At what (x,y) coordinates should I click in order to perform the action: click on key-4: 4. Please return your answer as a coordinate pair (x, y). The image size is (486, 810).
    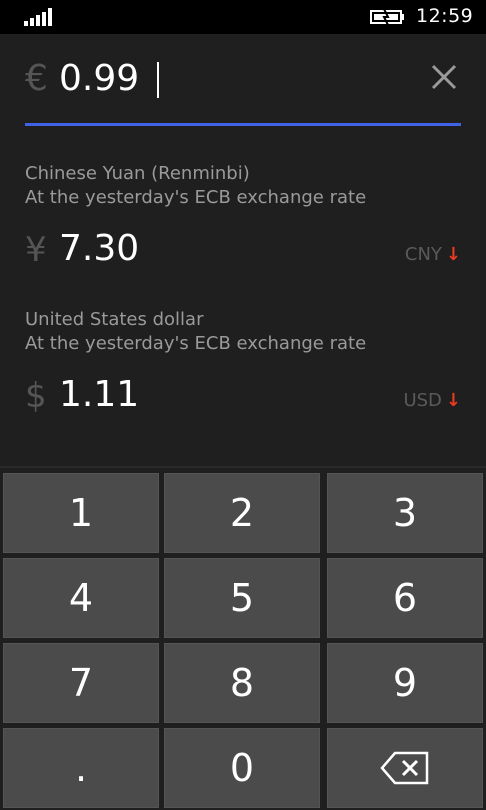
    Looking at the image, I should click on (81, 598).